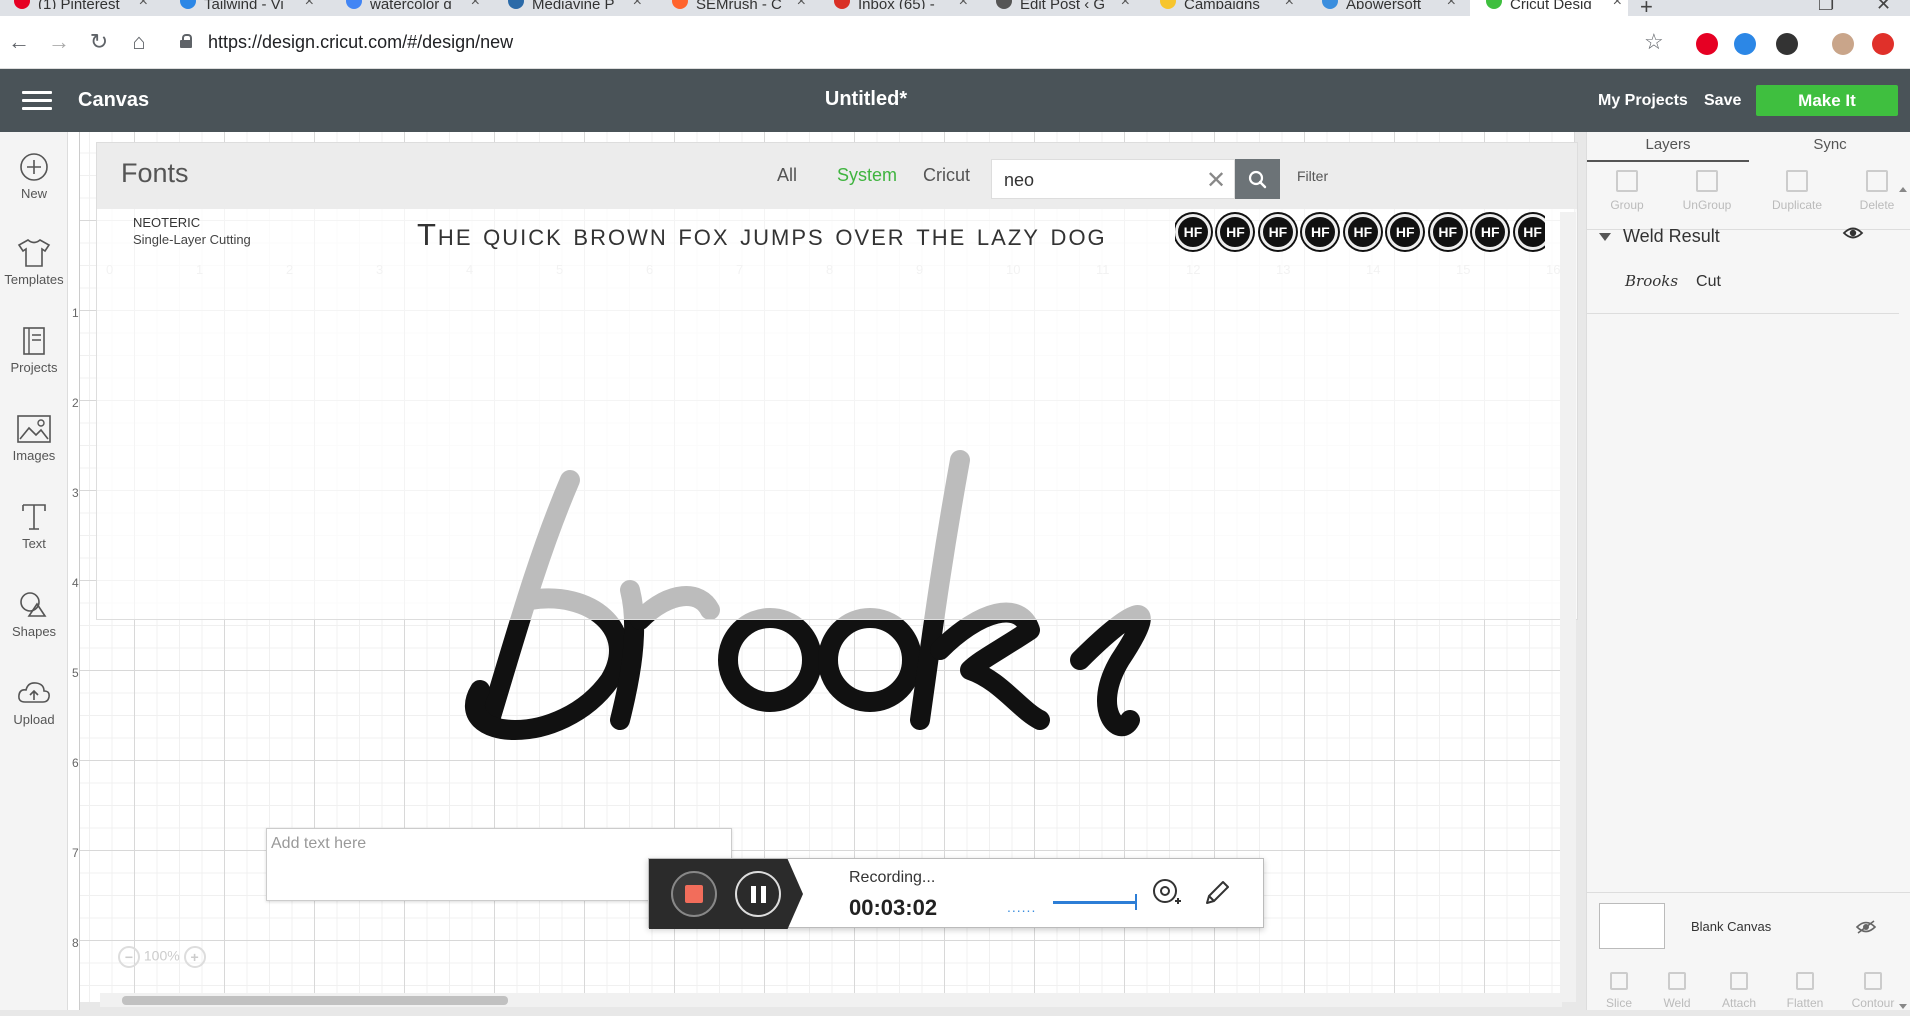 The height and width of the screenshot is (1016, 1910). I want to click on slice-button: Slice, so click(1619, 991).